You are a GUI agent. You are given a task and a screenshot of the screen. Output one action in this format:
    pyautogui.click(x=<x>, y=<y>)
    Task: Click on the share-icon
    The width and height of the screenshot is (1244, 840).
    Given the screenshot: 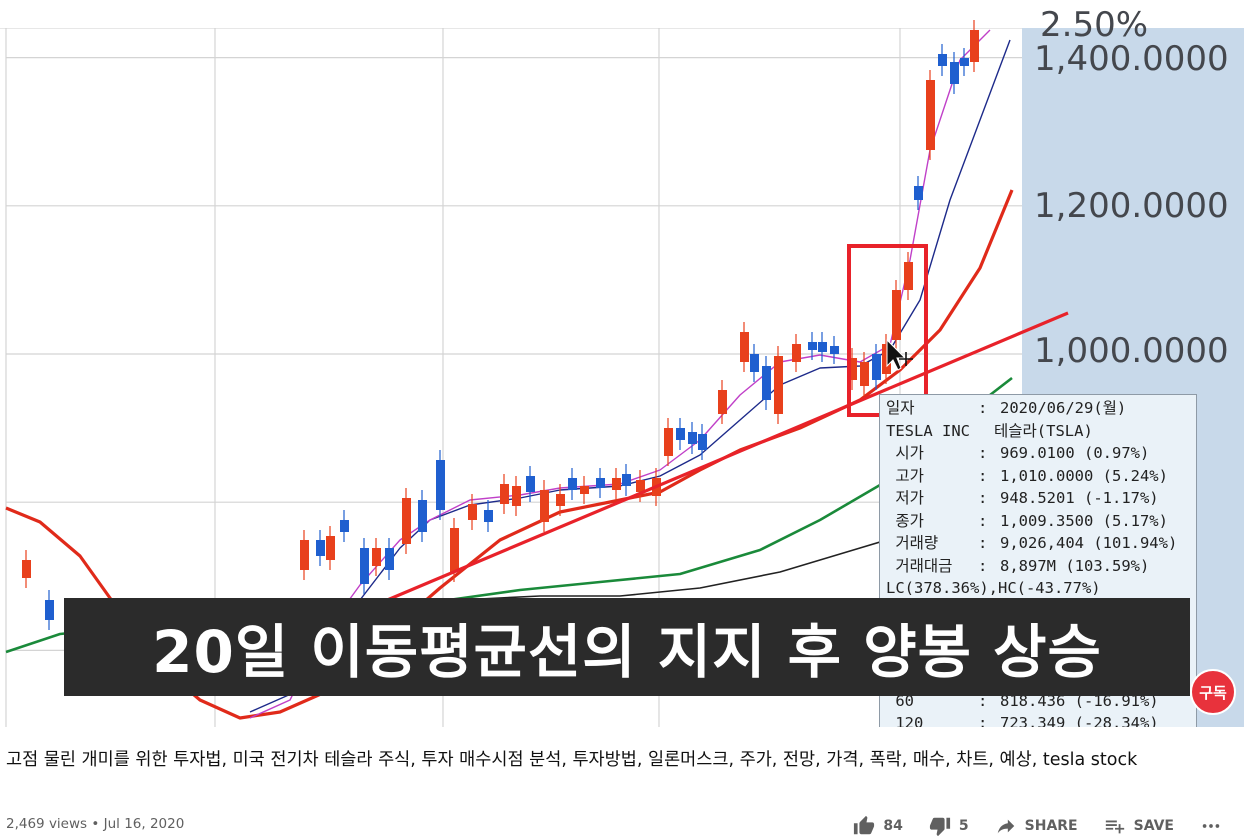 What is the action you would take?
    pyautogui.click(x=1005, y=826)
    